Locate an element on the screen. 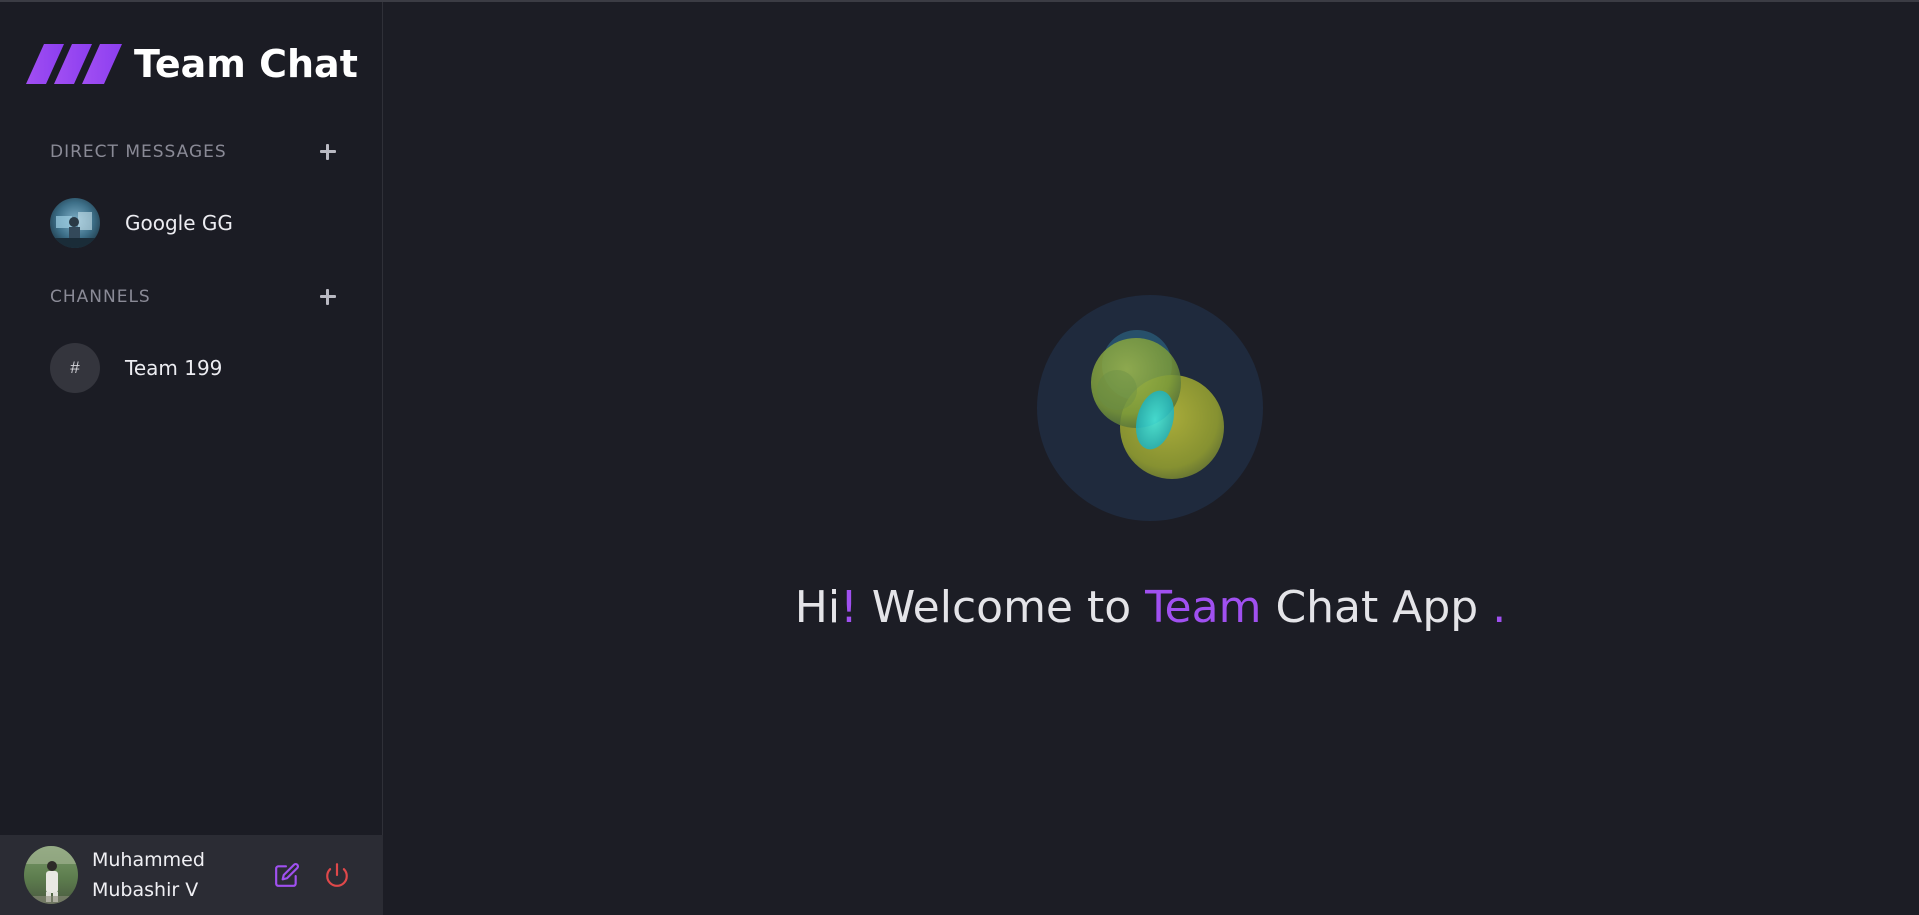 The image size is (1919, 915). welcome-hi: Hi is located at coordinates (817, 607).